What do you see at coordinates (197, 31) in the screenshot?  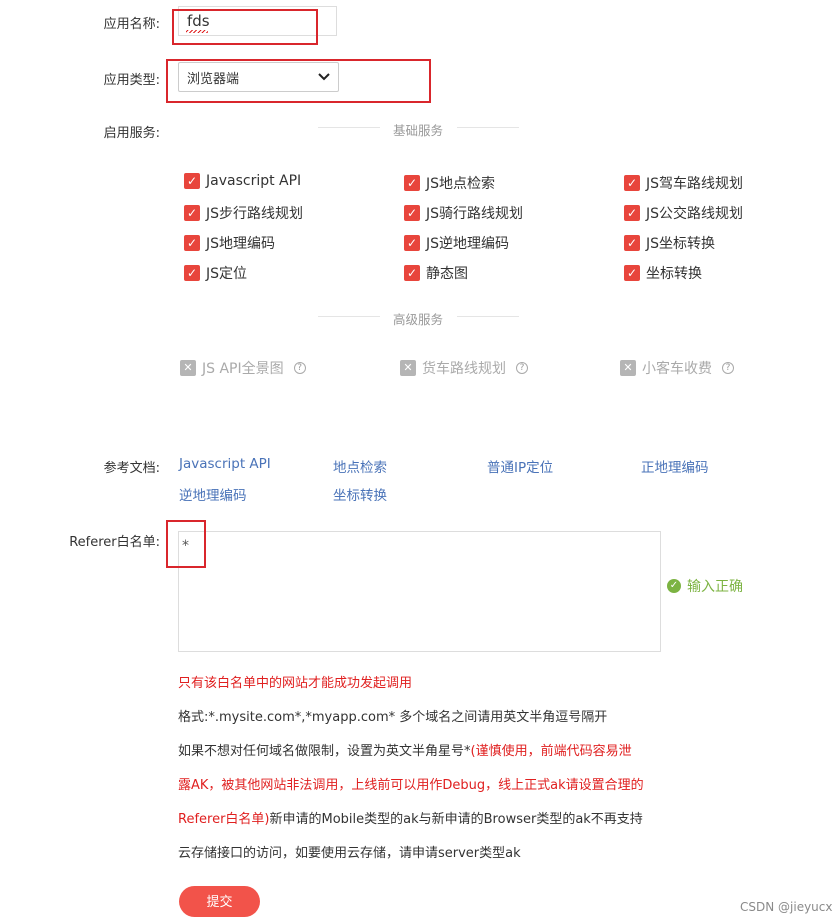 I see `spellcheck-underline` at bounding box center [197, 31].